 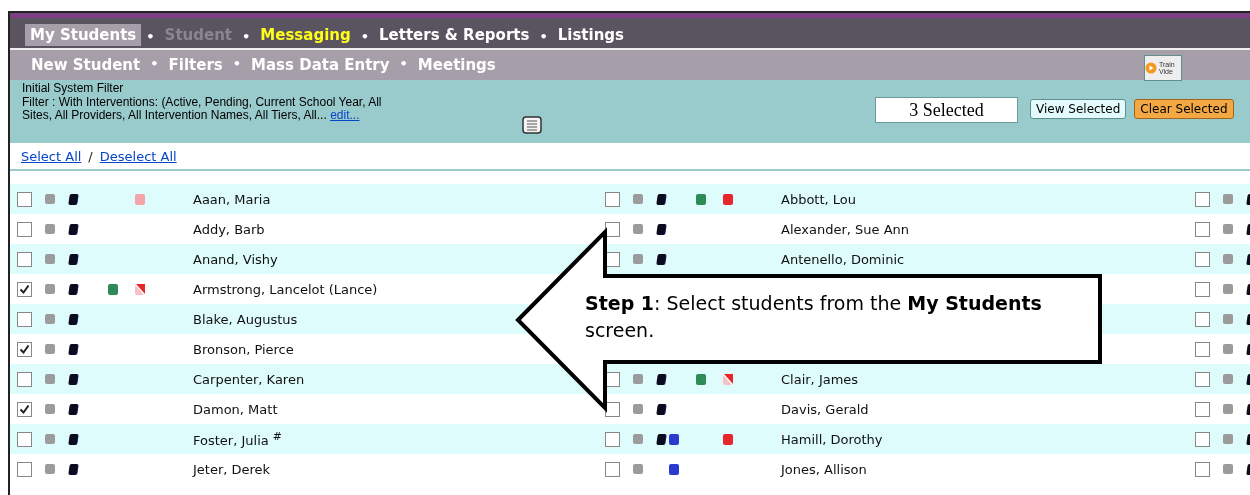 What do you see at coordinates (820, 379) in the screenshot?
I see `student-name: Clair, James` at bounding box center [820, 379].